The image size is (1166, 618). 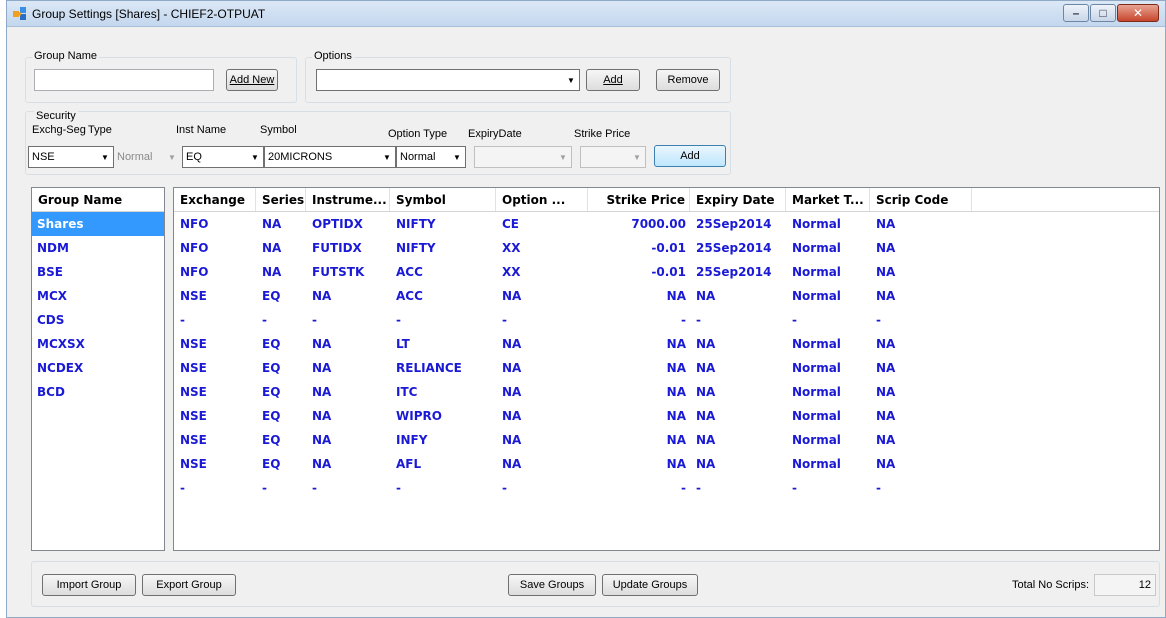 What do you see at coordinates (666, 296) in the screenshot?
I see `table-row: NSE EQ NA ACC NA NA NA Normal NA` at bounding box center [666, 296].